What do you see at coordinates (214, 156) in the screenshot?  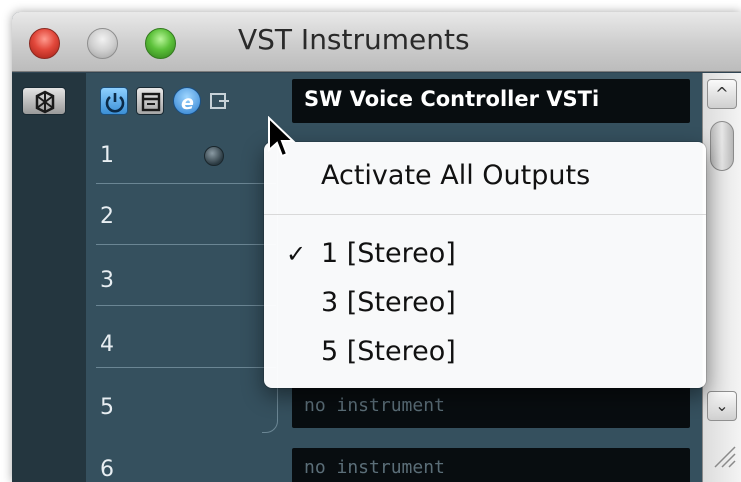 I see `slot-1-activity-led` at bounding box center [214, 156].